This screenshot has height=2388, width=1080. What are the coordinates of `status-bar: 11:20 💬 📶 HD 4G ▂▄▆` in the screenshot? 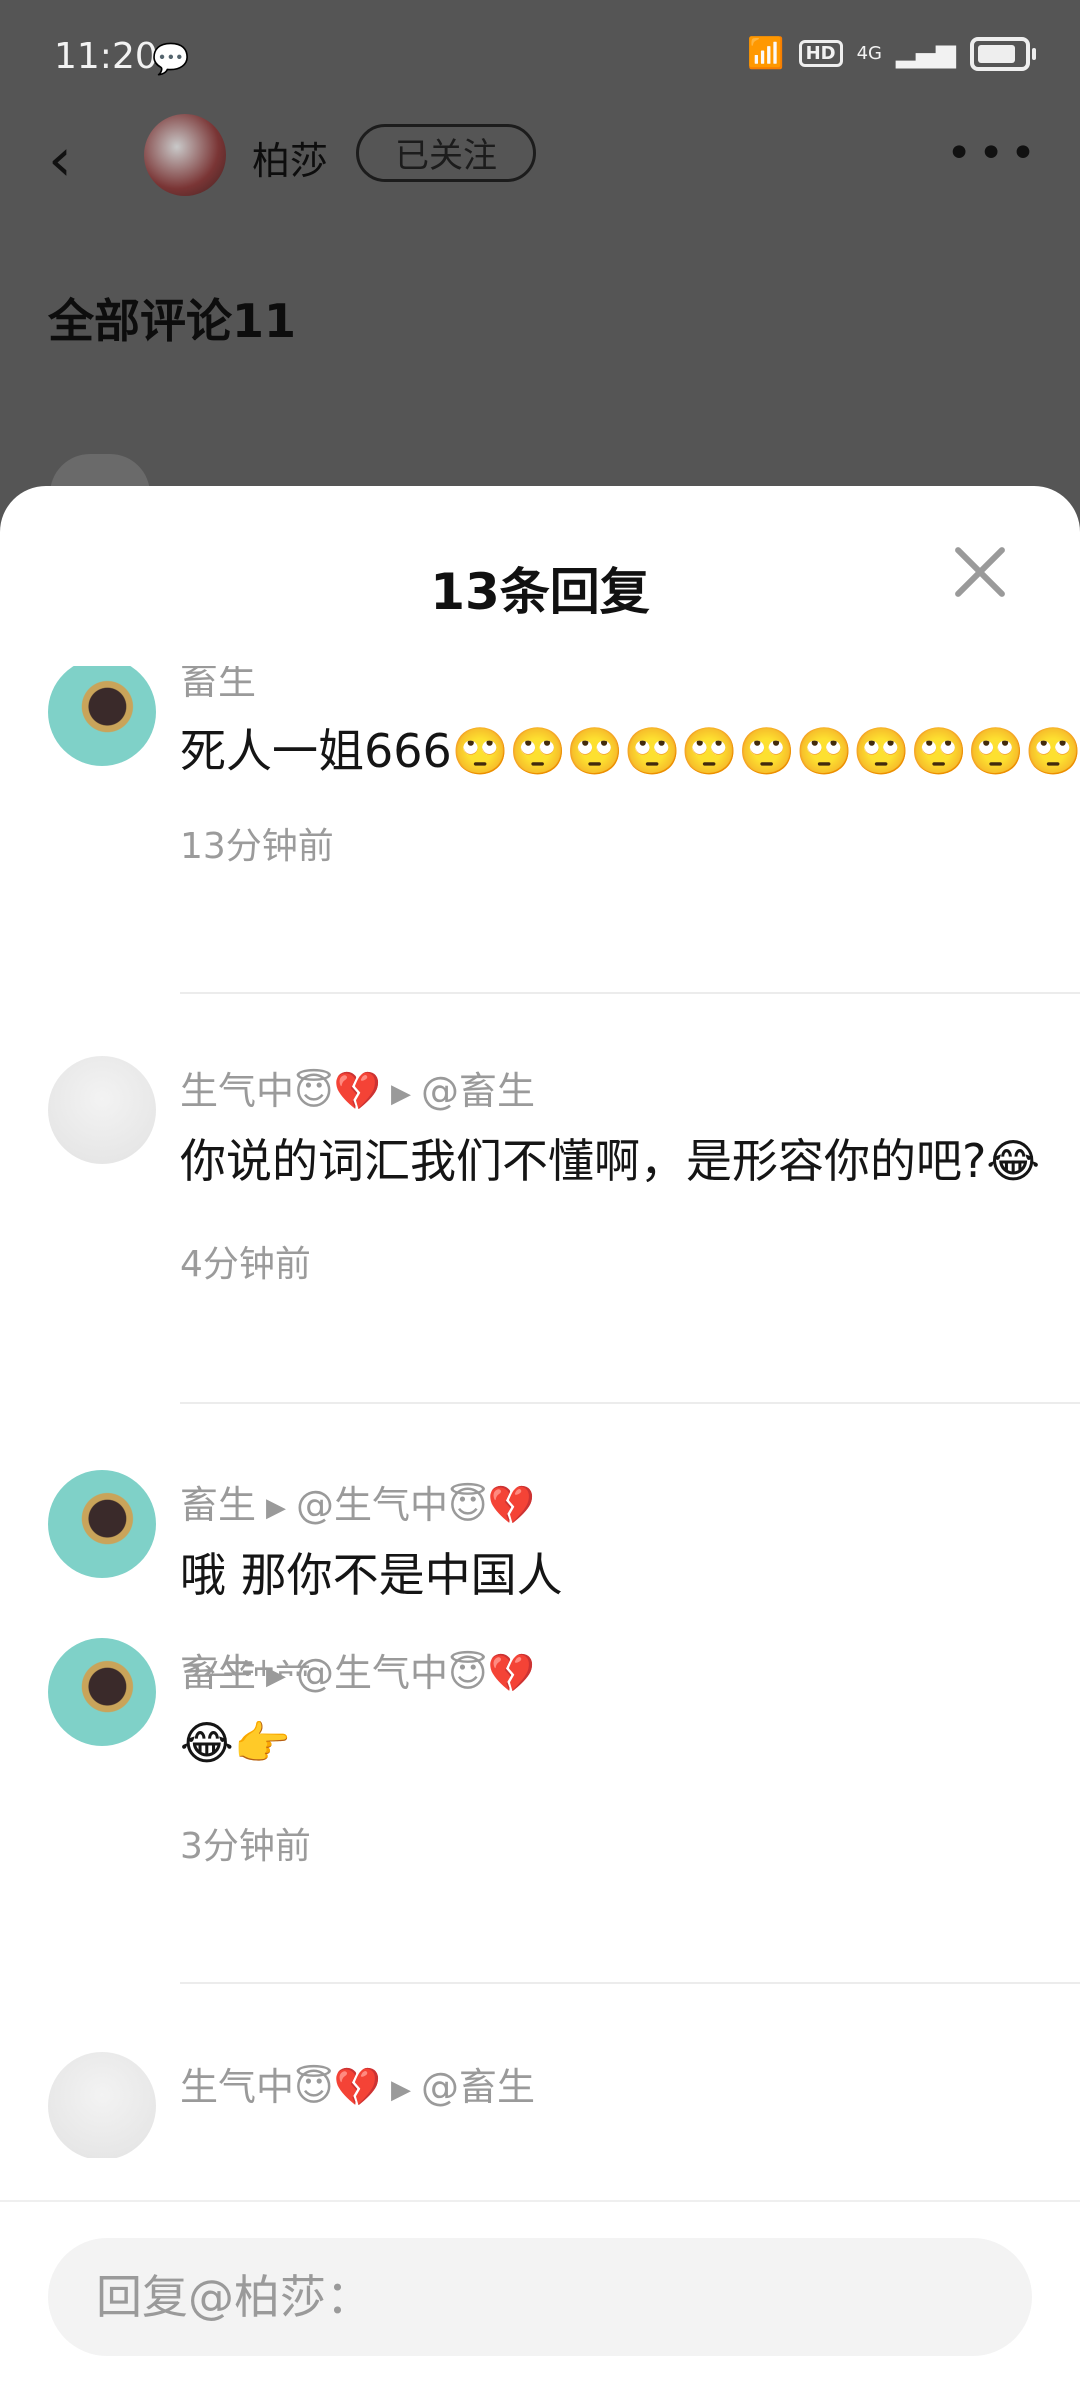 It's located at (540, 60).